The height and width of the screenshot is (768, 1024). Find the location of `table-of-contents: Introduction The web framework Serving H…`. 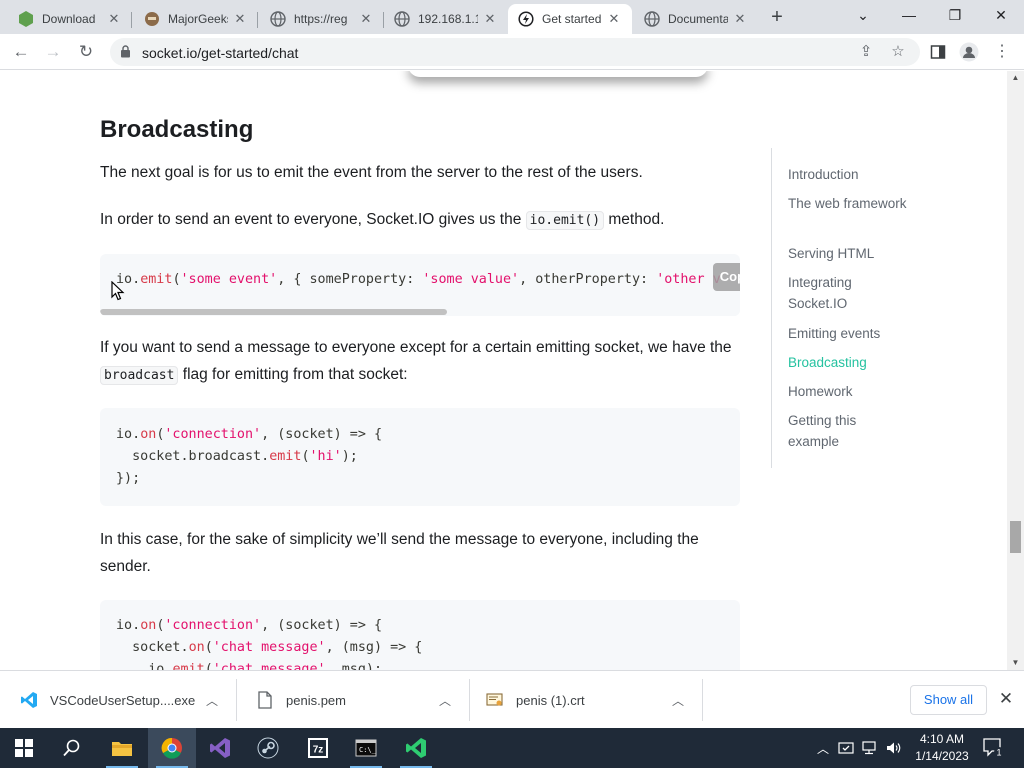

table-of-contents: Introduction The web framework Serving H… is located at coordinates (846, 308).